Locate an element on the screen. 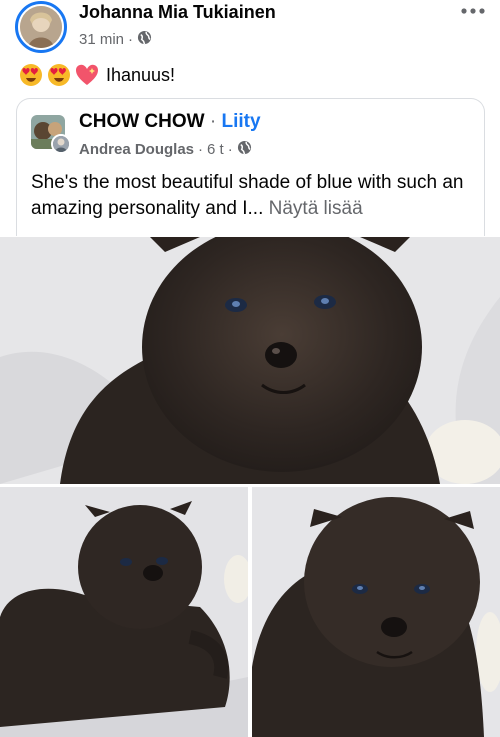 Image resolution: width=500 pixels, height=737 pixels. author-name: Johanna Mia Tukiainen is located at coordinates (177, 12).